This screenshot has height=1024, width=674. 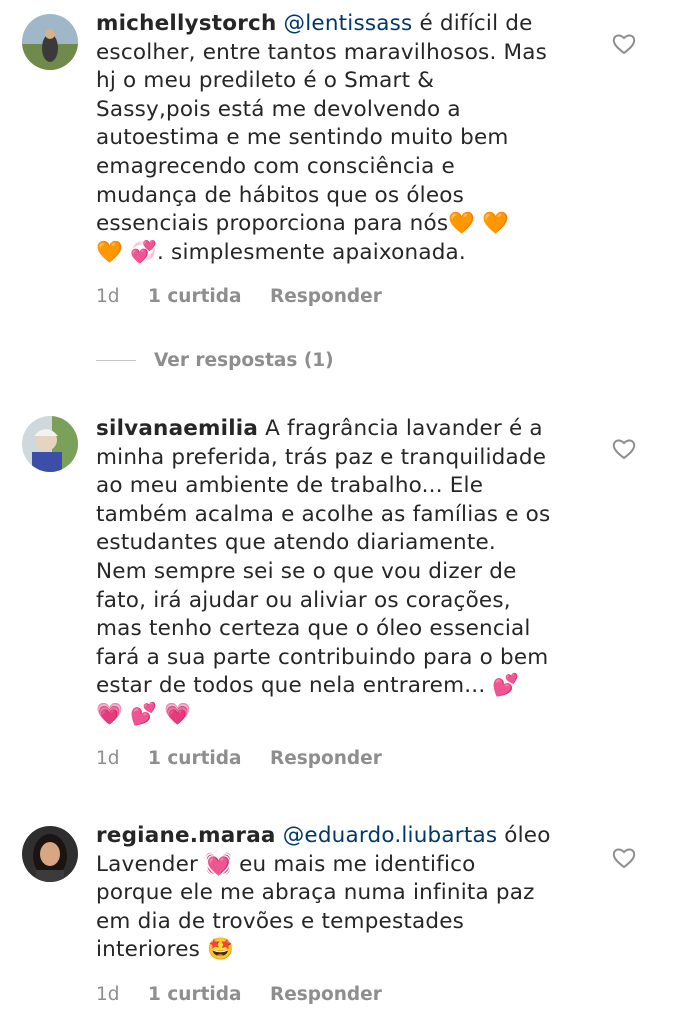 I want to click on view-replies-label: Ver respostas (1), so click(x=244, y=360).